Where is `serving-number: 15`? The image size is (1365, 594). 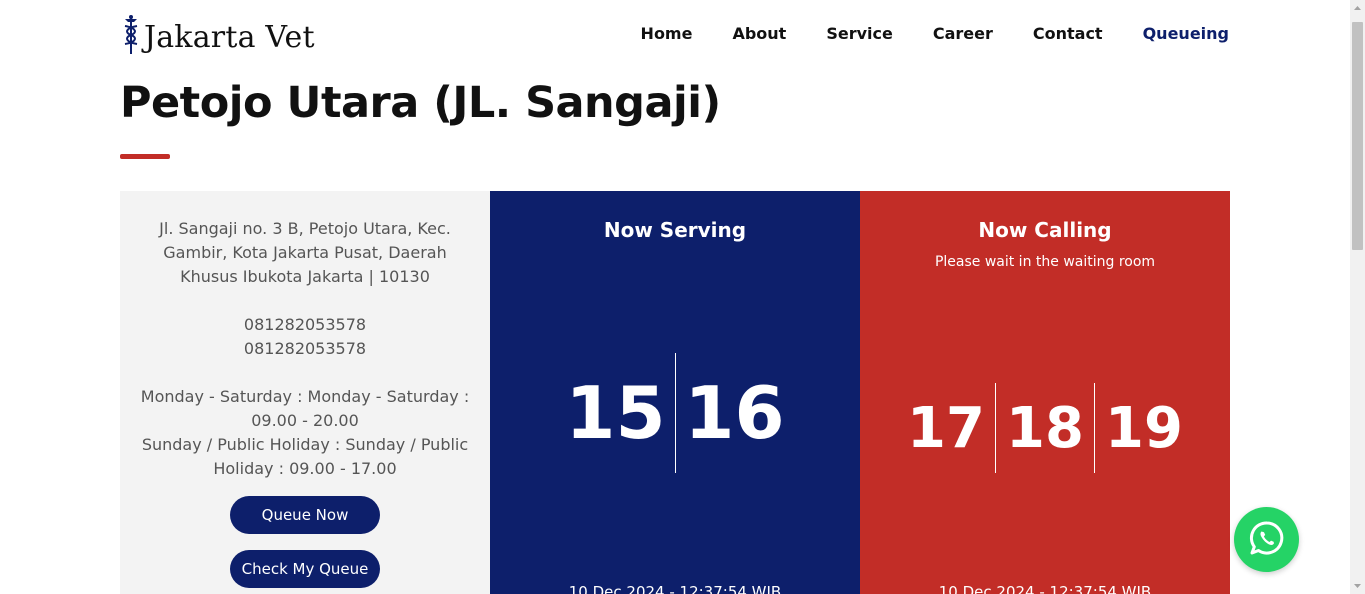
serving-number: 15 is located at coordinates (615, 413).